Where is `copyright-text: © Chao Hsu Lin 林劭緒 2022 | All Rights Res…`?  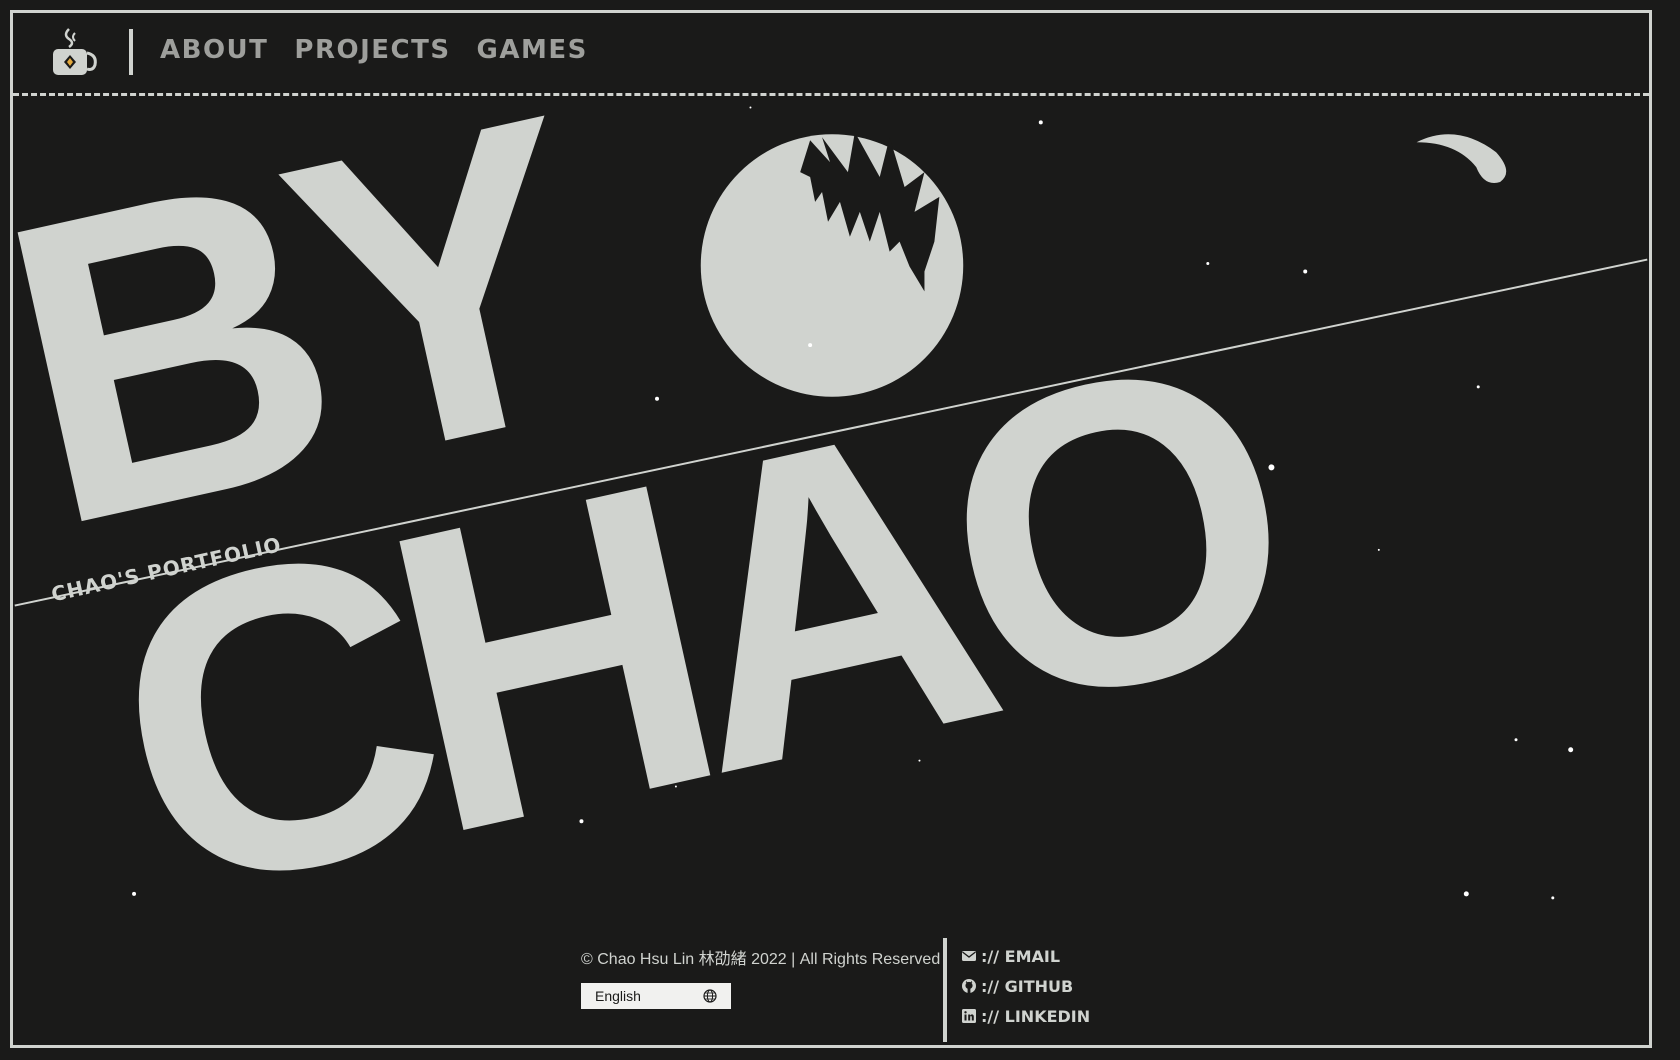
copyright-text: © Chao Hsu Lin 林劭緒 2022 | All Rights Res… is located at coordinates (761, 959).